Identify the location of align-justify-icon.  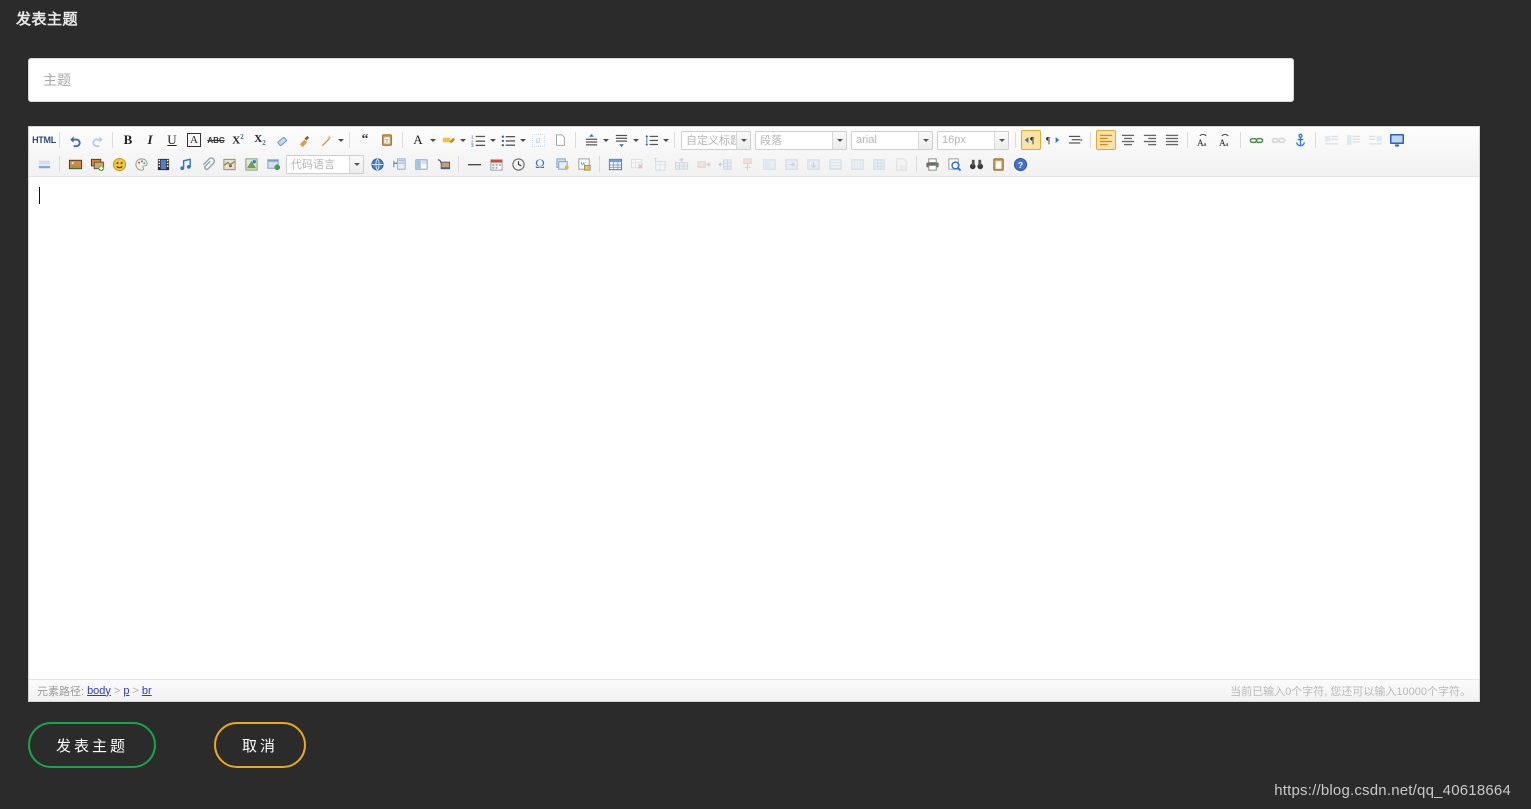
(1172, 140).